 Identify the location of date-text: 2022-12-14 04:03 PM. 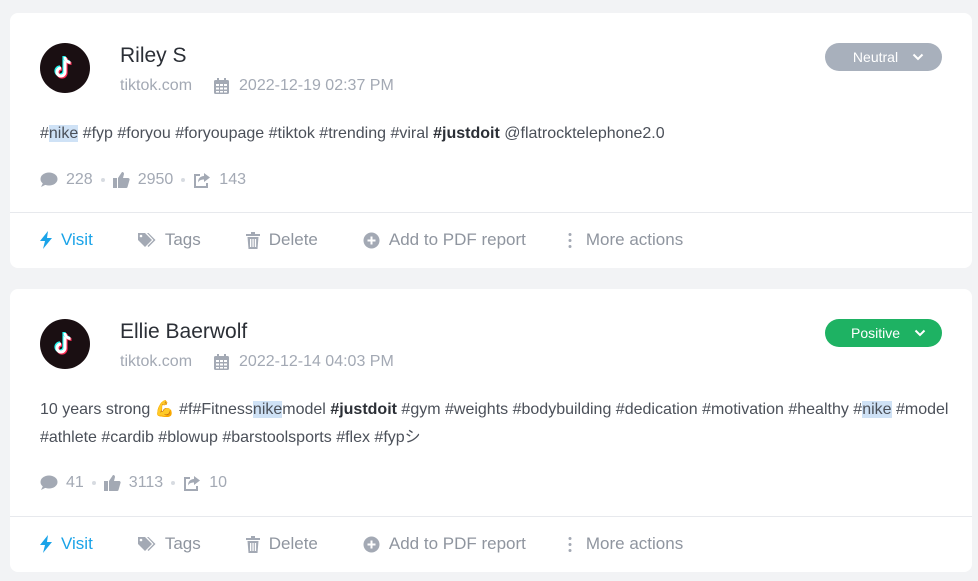
(316, 361).